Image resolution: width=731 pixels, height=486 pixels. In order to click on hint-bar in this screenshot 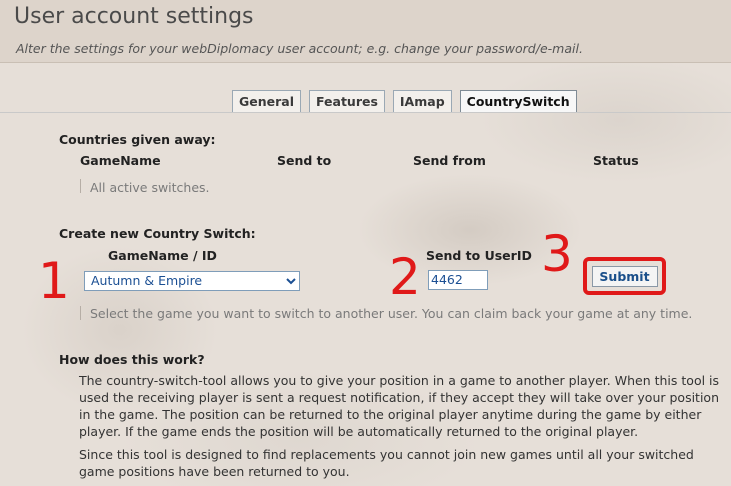, I will do `click(80, 186)`.